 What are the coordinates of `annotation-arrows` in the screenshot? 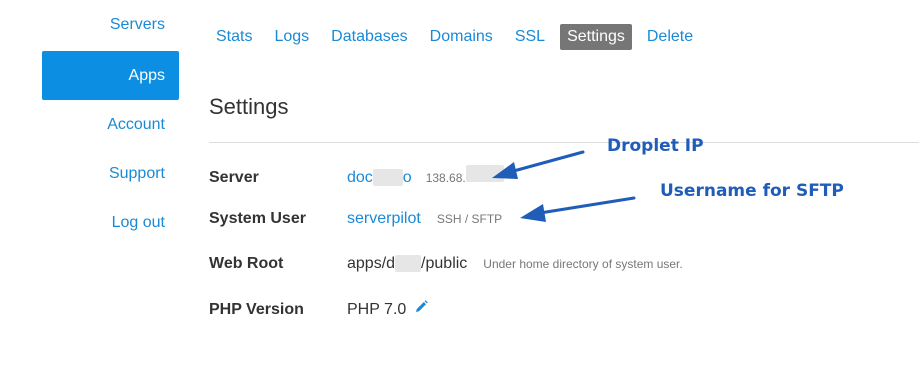 It's located at (564, 186).